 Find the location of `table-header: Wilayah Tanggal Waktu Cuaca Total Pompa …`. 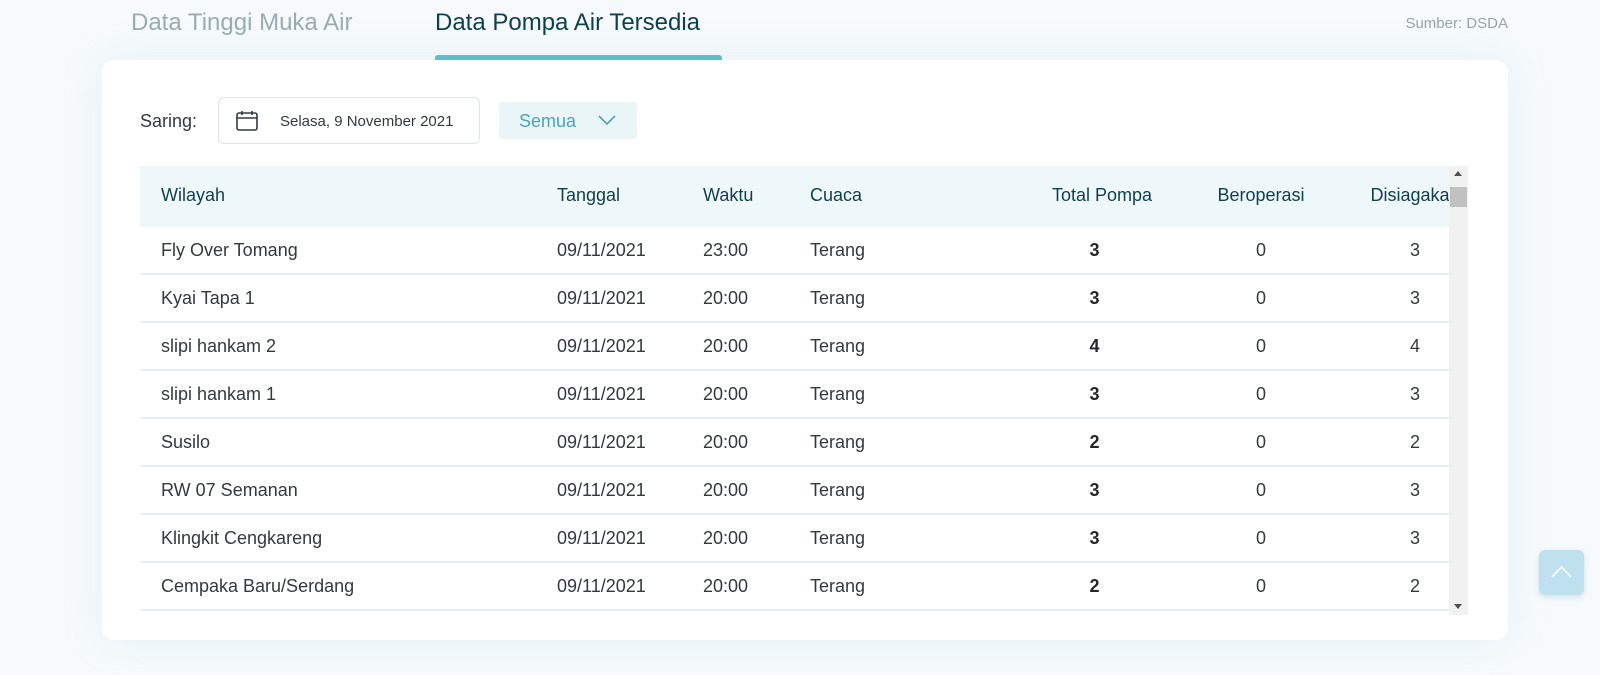

table-header: Wilayah Tanggal Waktu Cuaca Total Pompa … is located at coordinates (795, 196).